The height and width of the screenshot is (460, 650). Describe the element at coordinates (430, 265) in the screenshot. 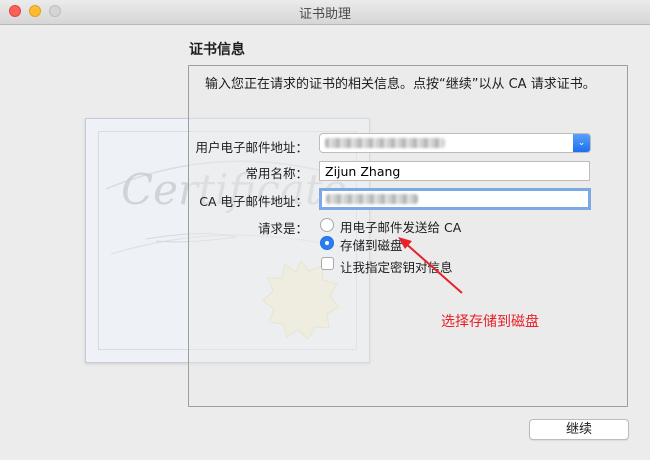

I see `annotation-arrow` at that location.